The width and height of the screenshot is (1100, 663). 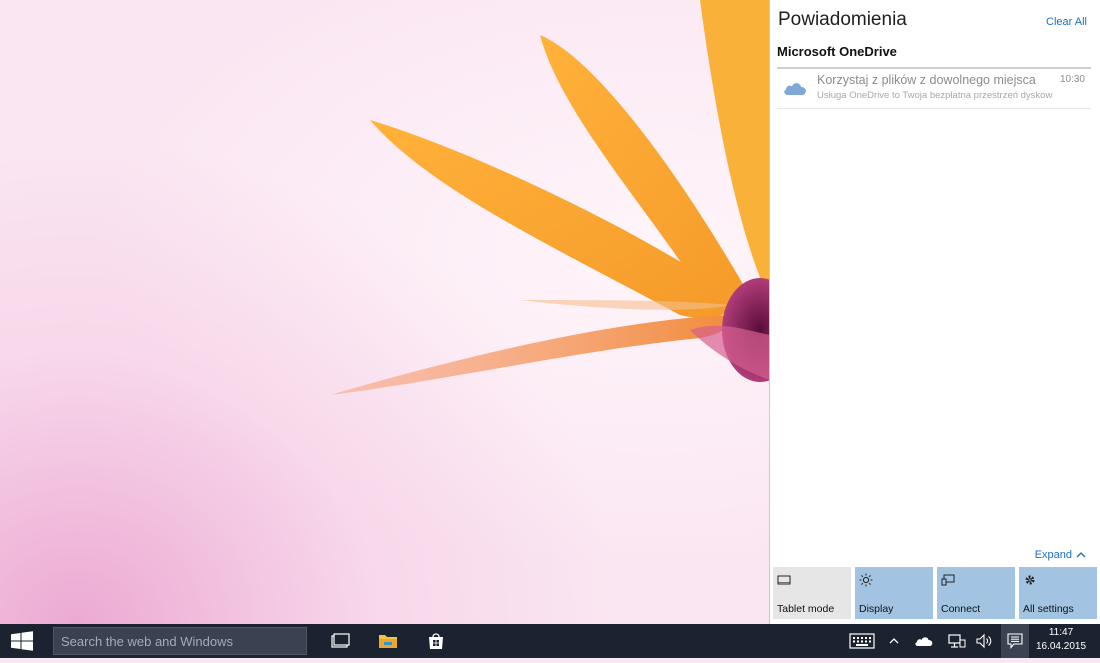 I want to click on tablet-mode-button: Tablet mode, so click(x=812, y=593).